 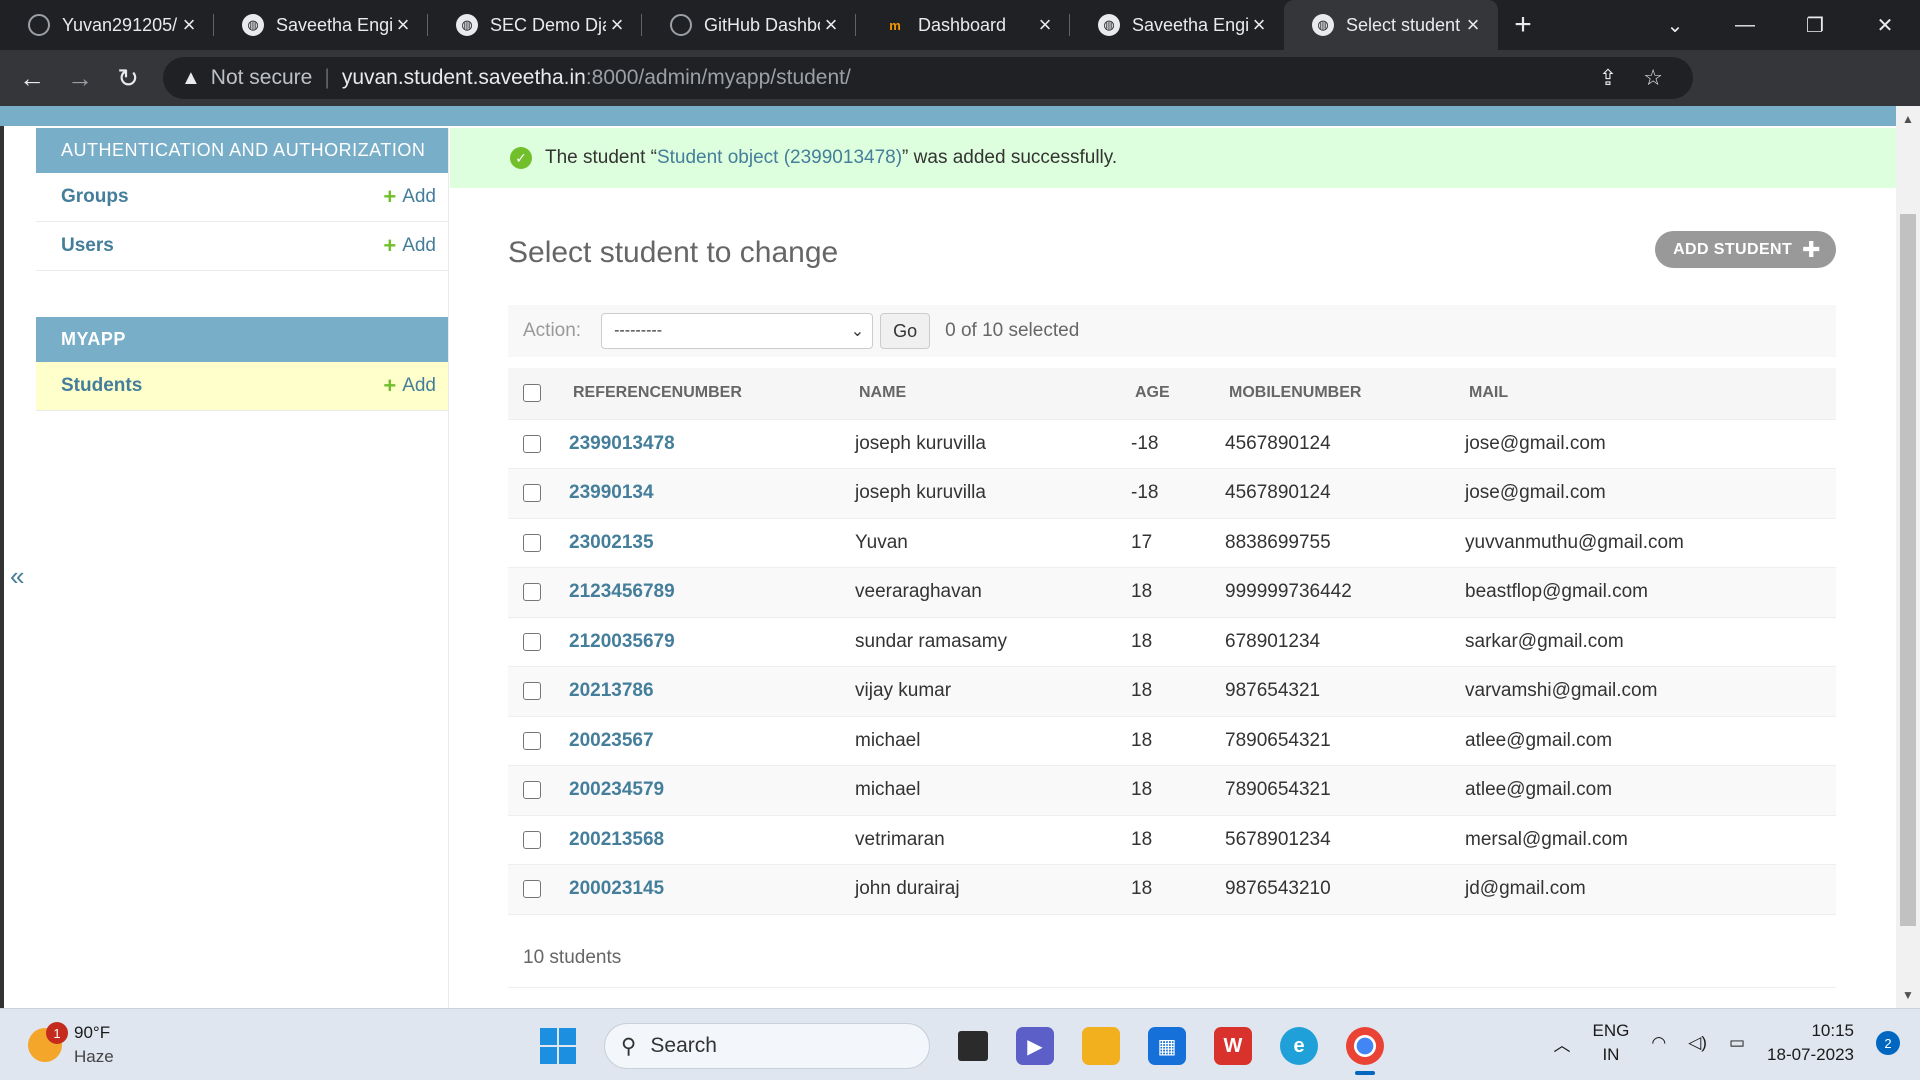 I want to click on column-header: MAIL, so click(x=1650, y=394).